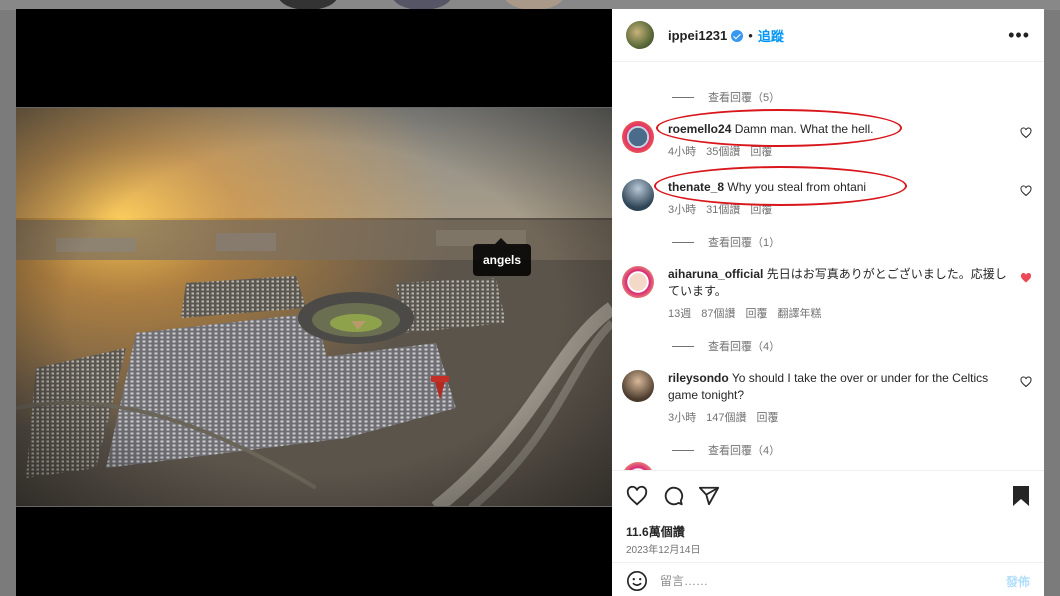  I want to click on verified-badge-icon, so click(737, 36).